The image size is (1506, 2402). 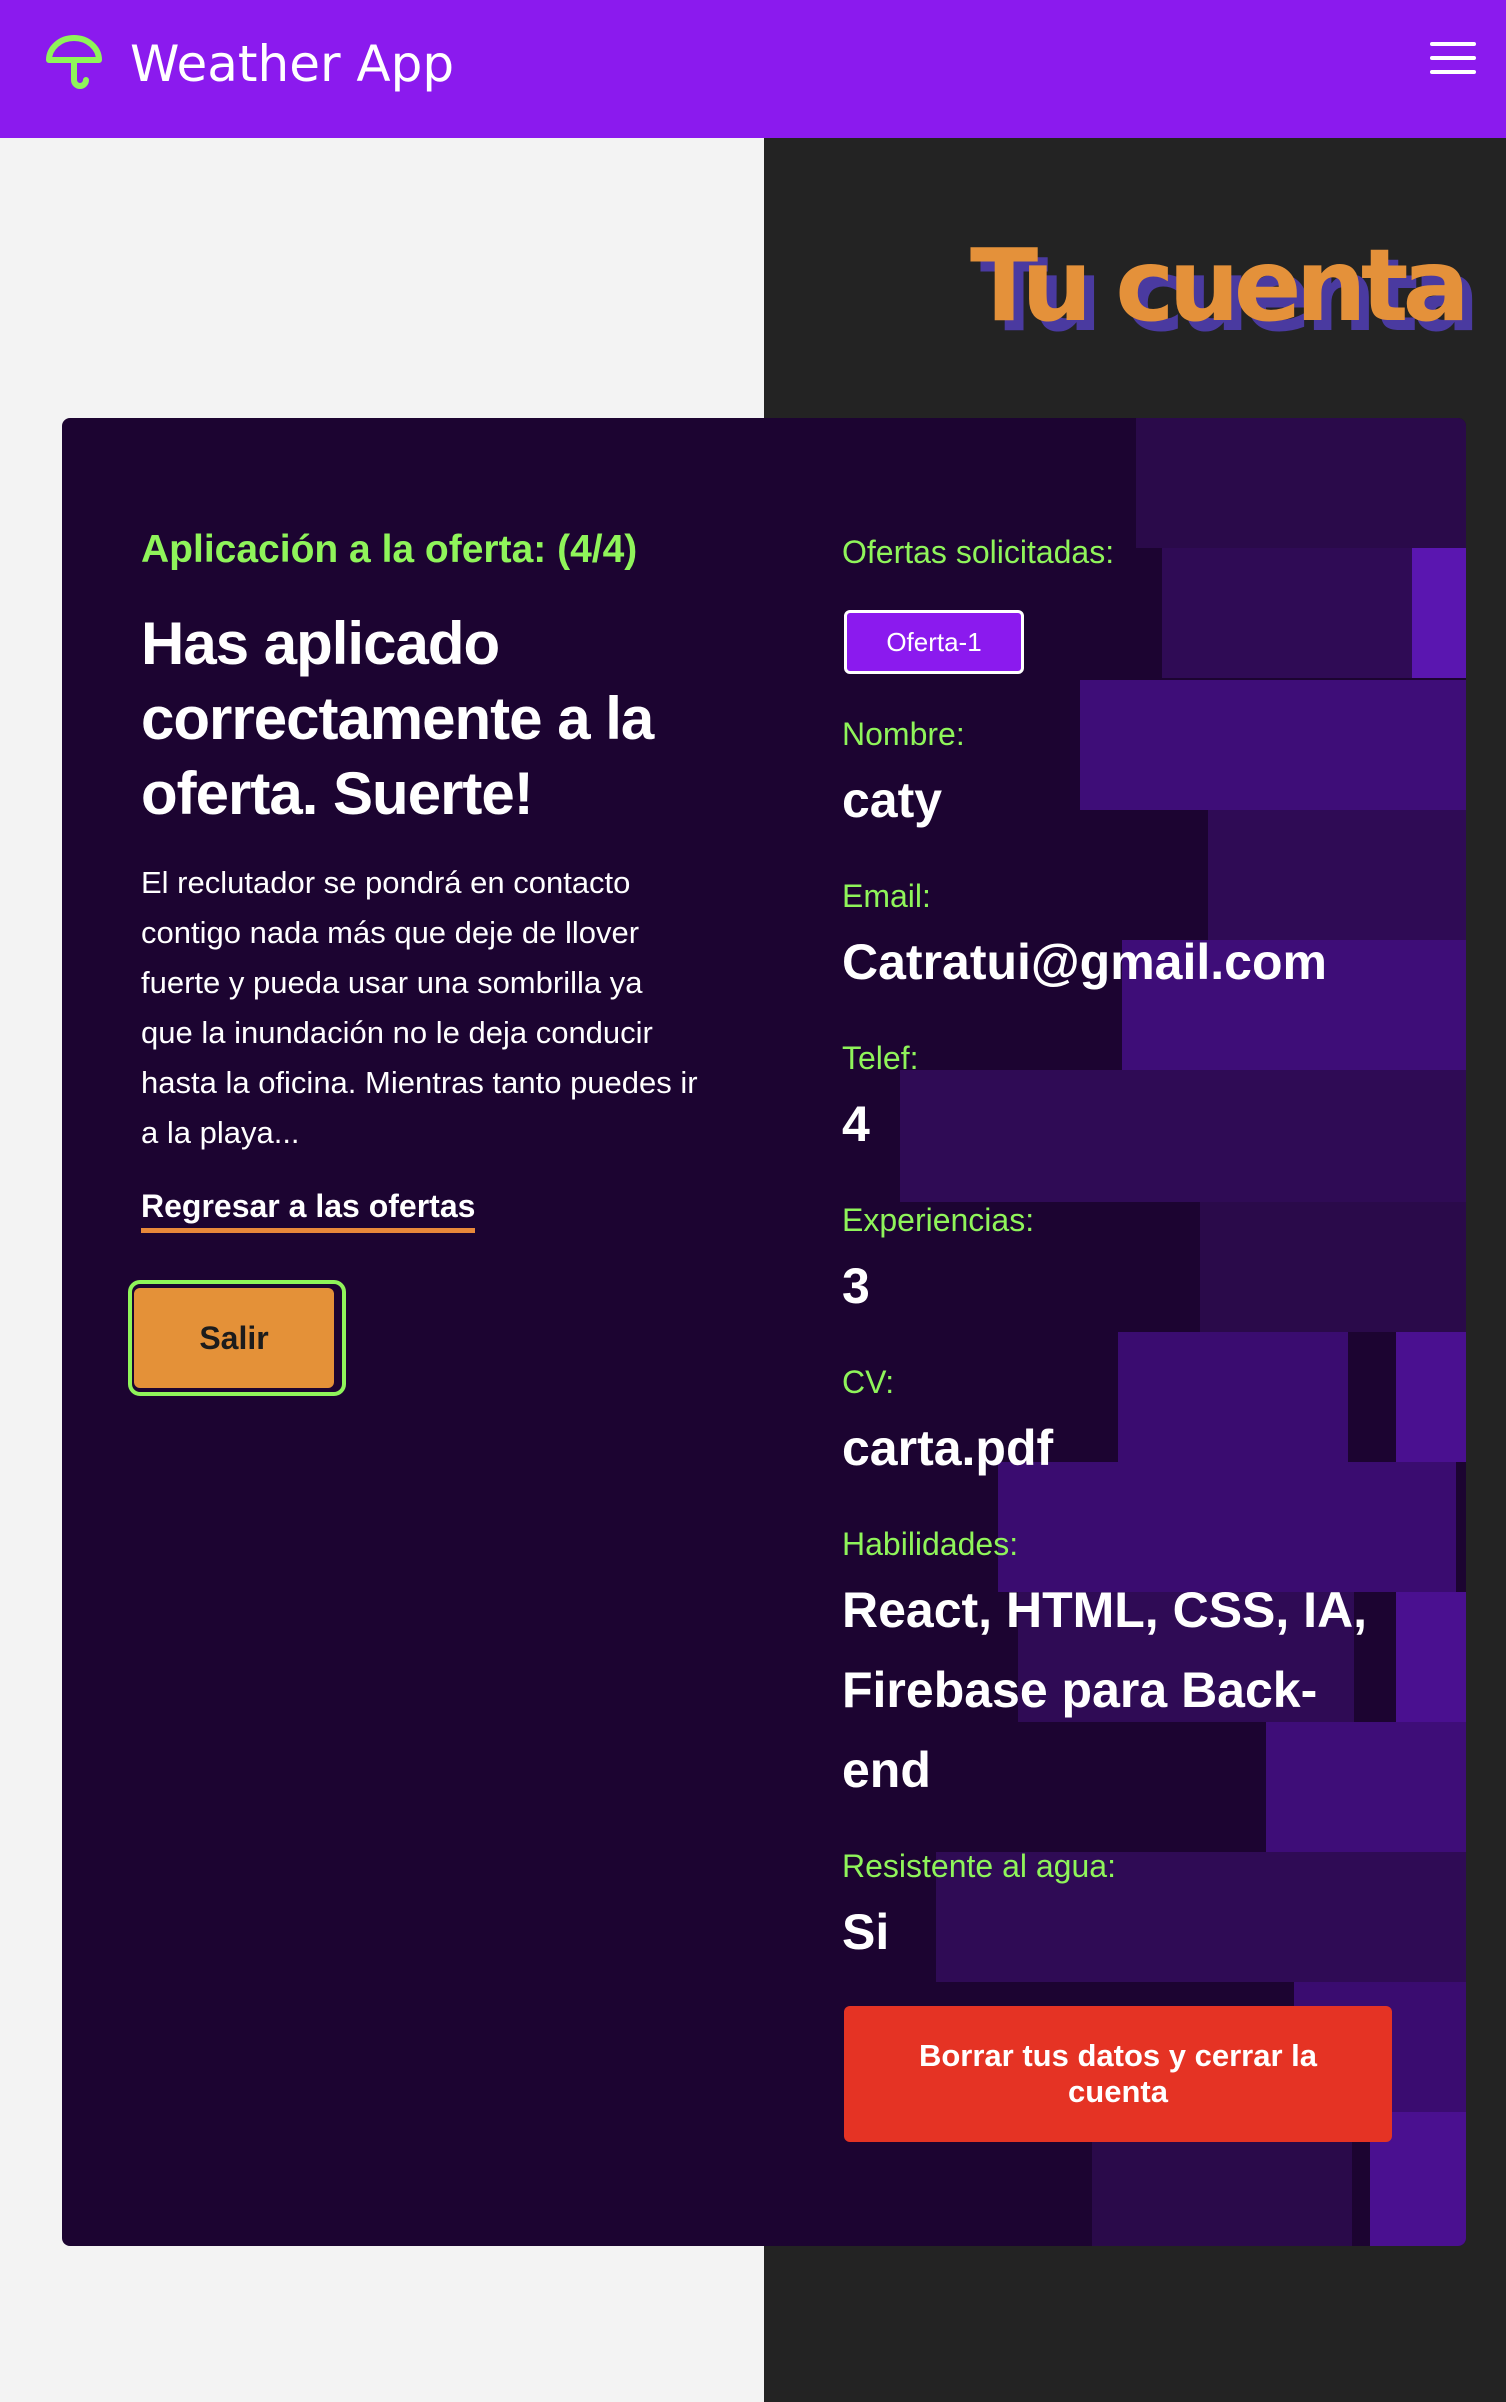 What do you see at coordinates (978, 552) in the screenshot?
I see `offers-label: Ofertas solicitadas:` at bounding box center [978, 552].